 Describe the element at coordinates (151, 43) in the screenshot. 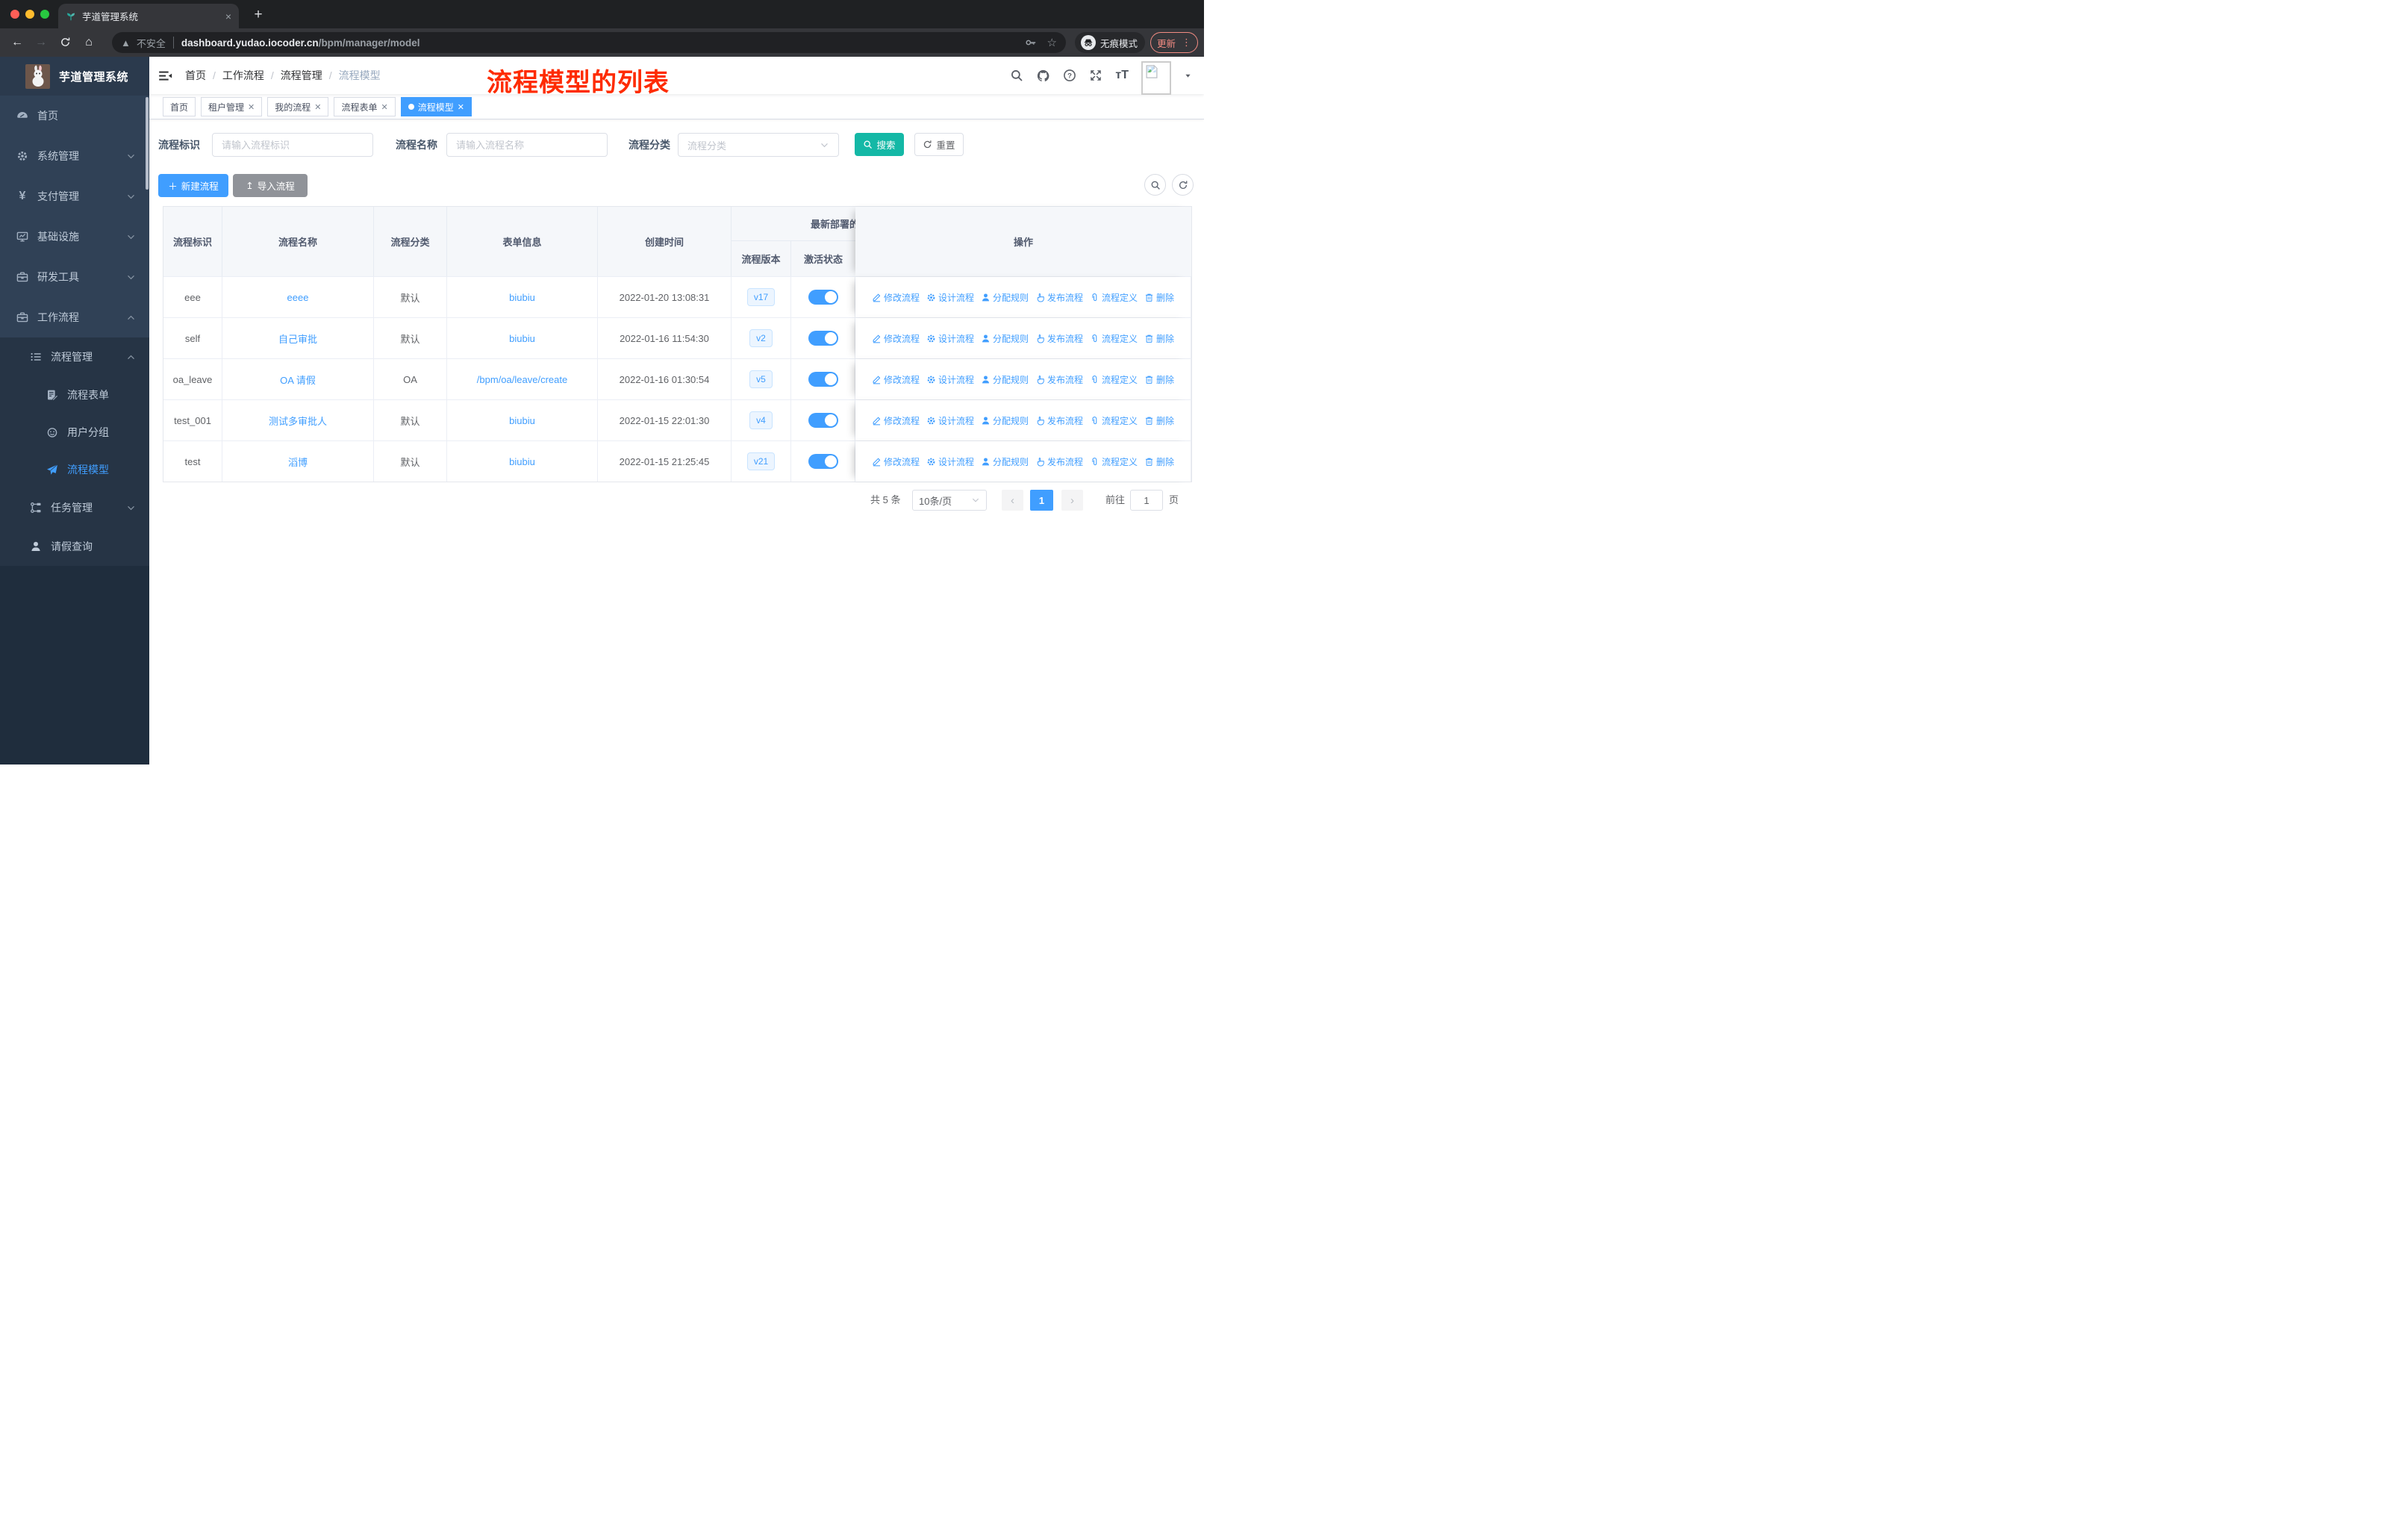

I see `security-label: 不安全` at that location.